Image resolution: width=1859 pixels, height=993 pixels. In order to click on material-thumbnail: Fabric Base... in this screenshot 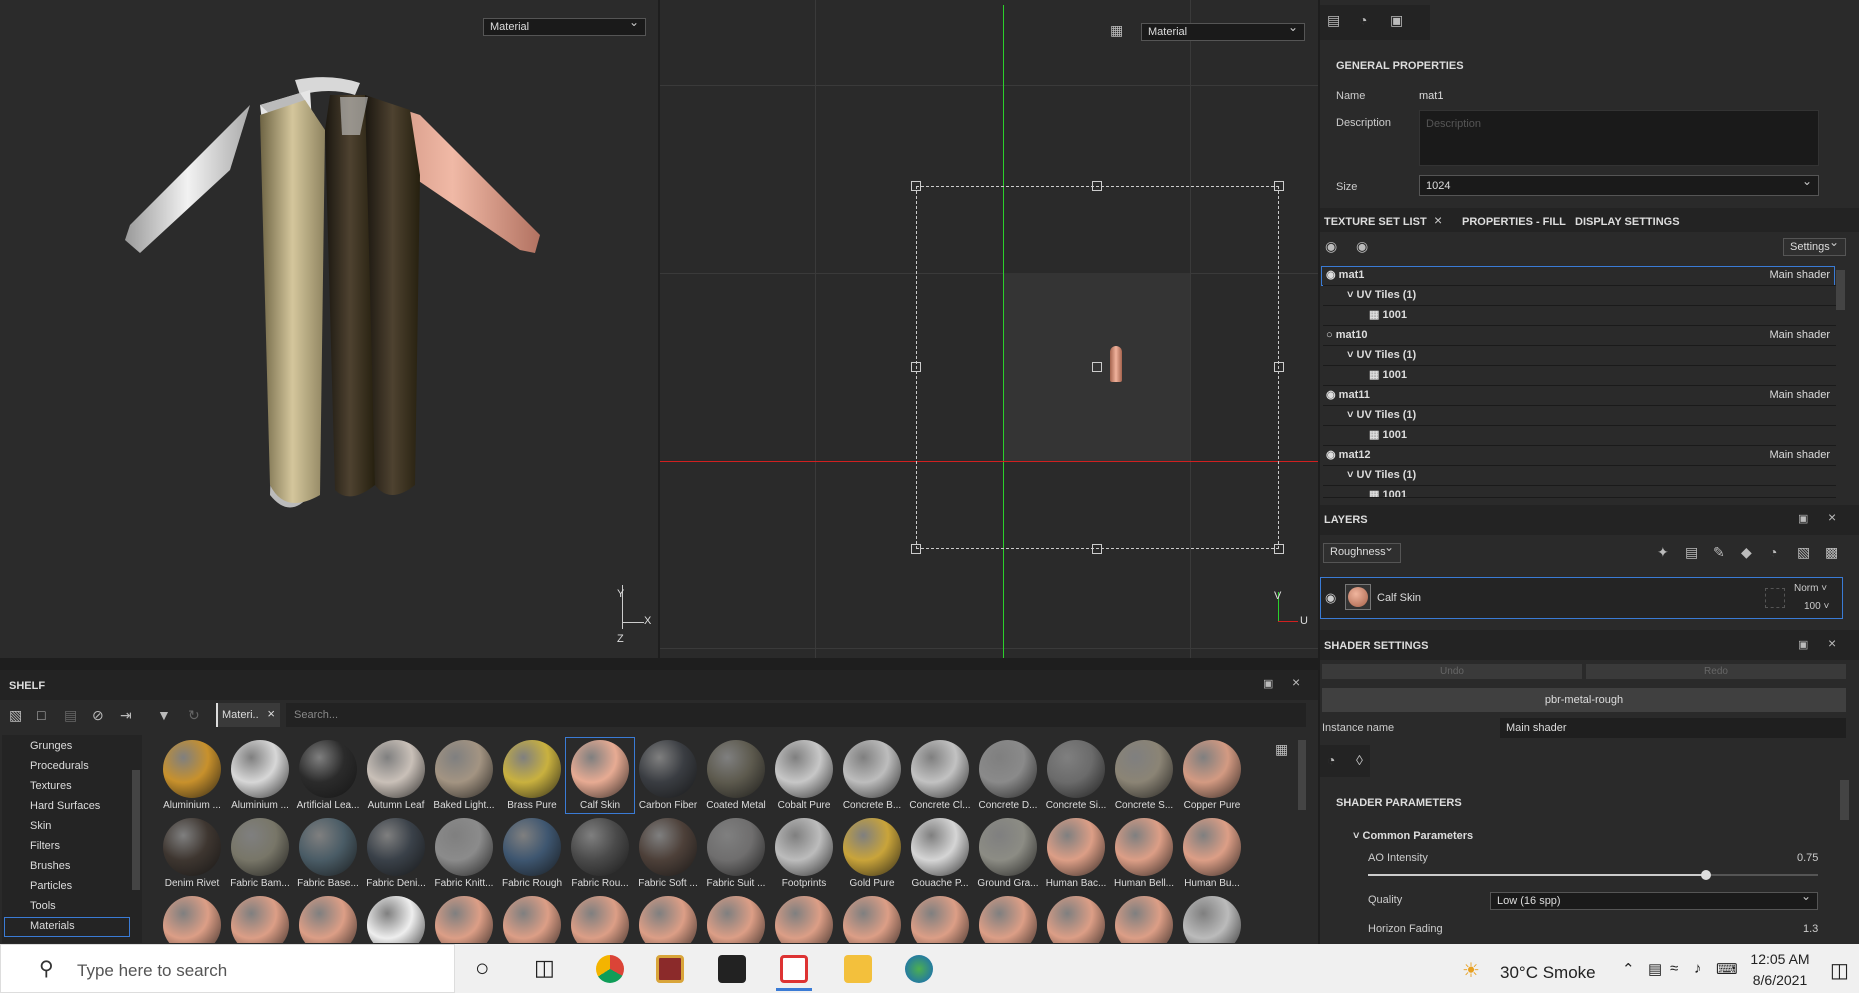, I will do `click(328, 853)`.